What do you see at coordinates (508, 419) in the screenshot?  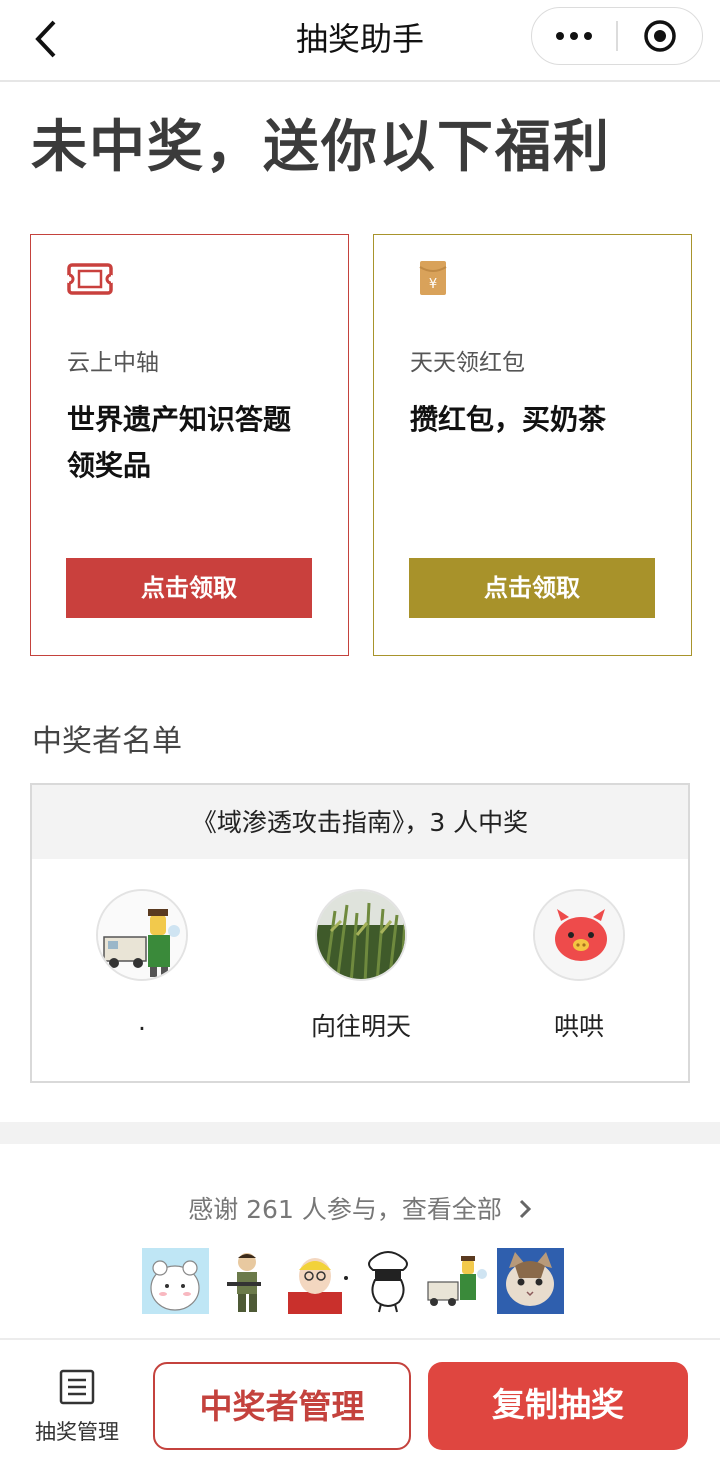 I see `card-description-line: 攒红包，买奶茶` at bounding box center [508, 419].